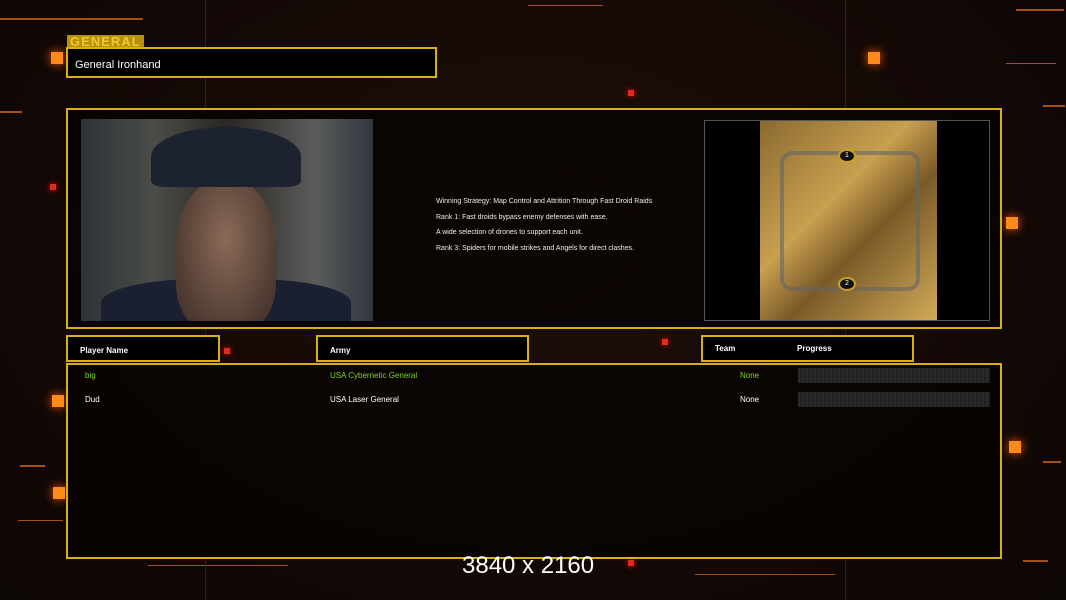 The image size is (1066, 600). What do you see at coordinates (374, 375) in the screenshot?
I see `player-army: USA Cybernetic General` at bounding box center [374, 375].